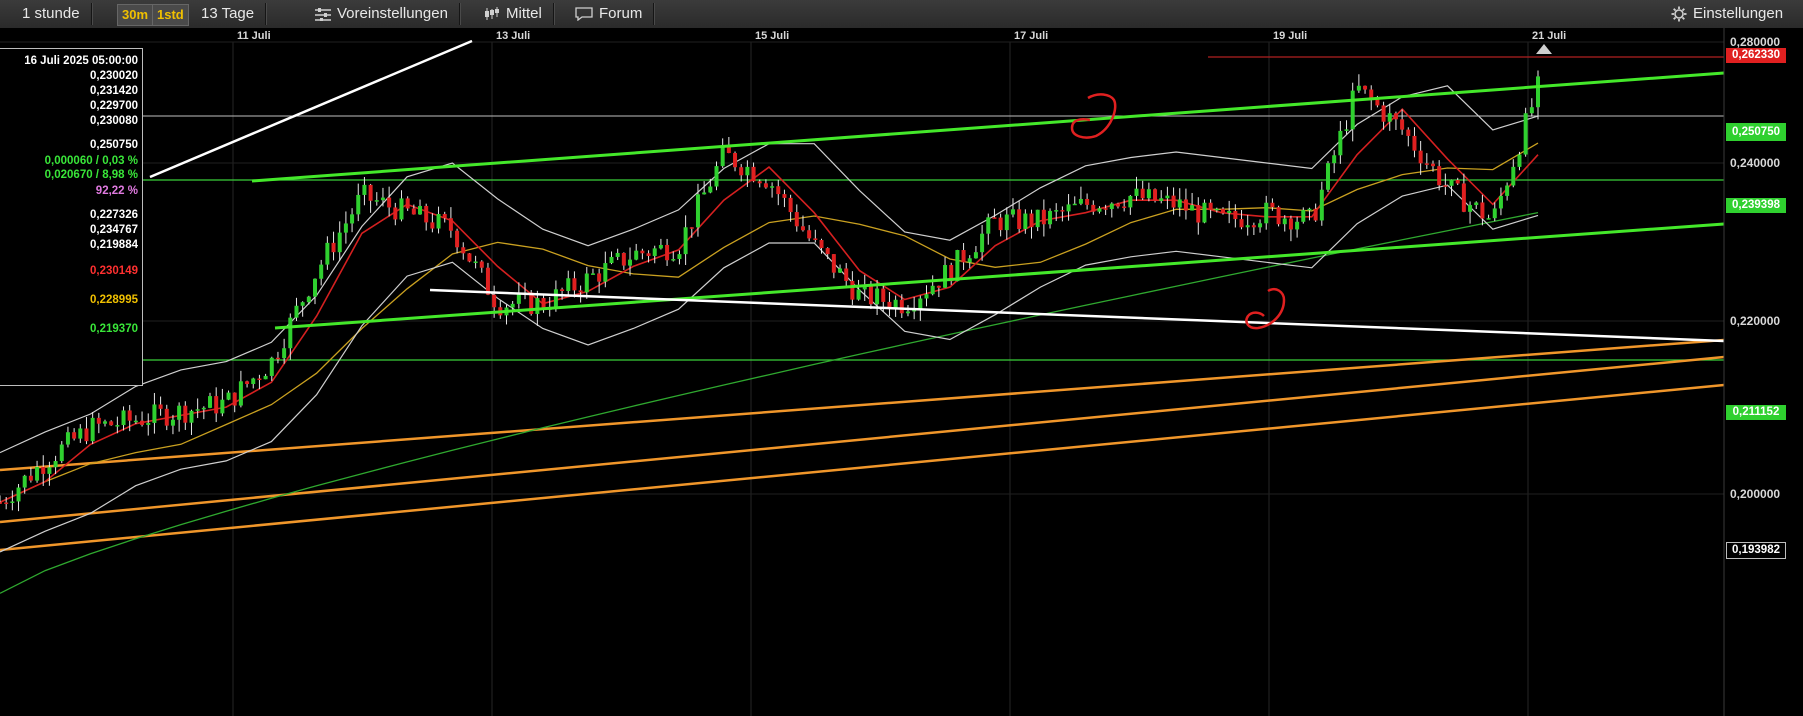  Describe the element at coordinates (114, 91) in the screenshot. I see `info-row: 0,231420` at that location.